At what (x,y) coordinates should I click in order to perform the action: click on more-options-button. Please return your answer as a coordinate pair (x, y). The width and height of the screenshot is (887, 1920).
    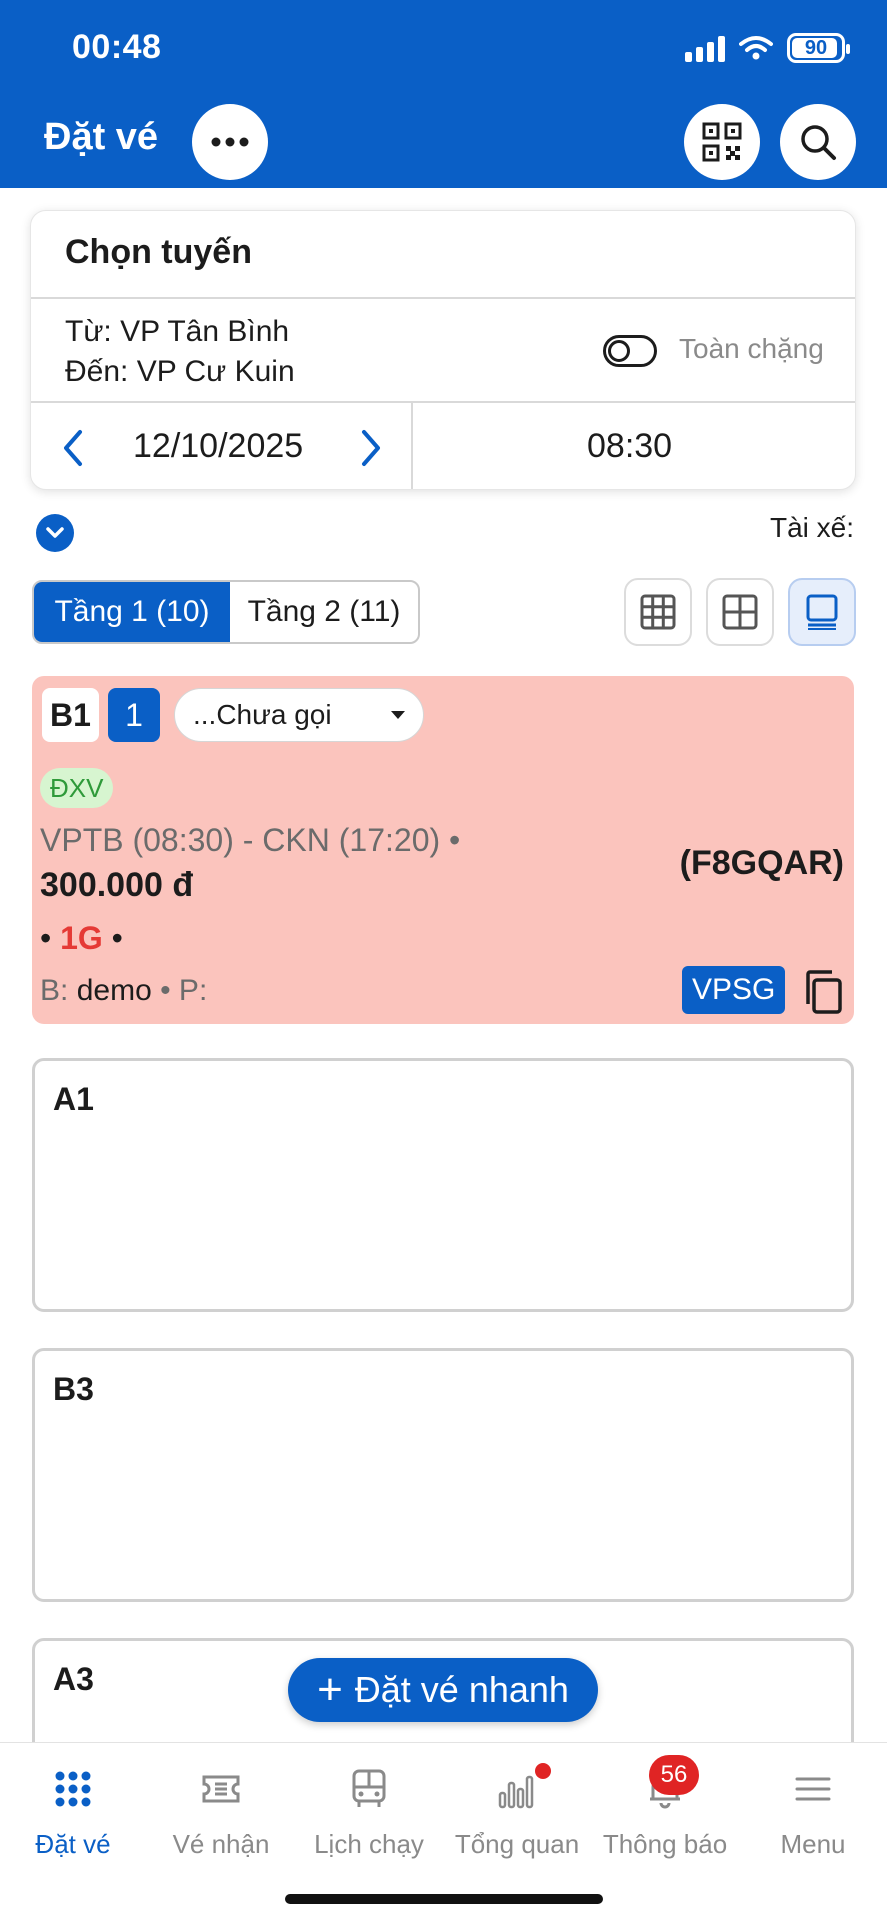
    Looking at the image, I should click on (230, 142).